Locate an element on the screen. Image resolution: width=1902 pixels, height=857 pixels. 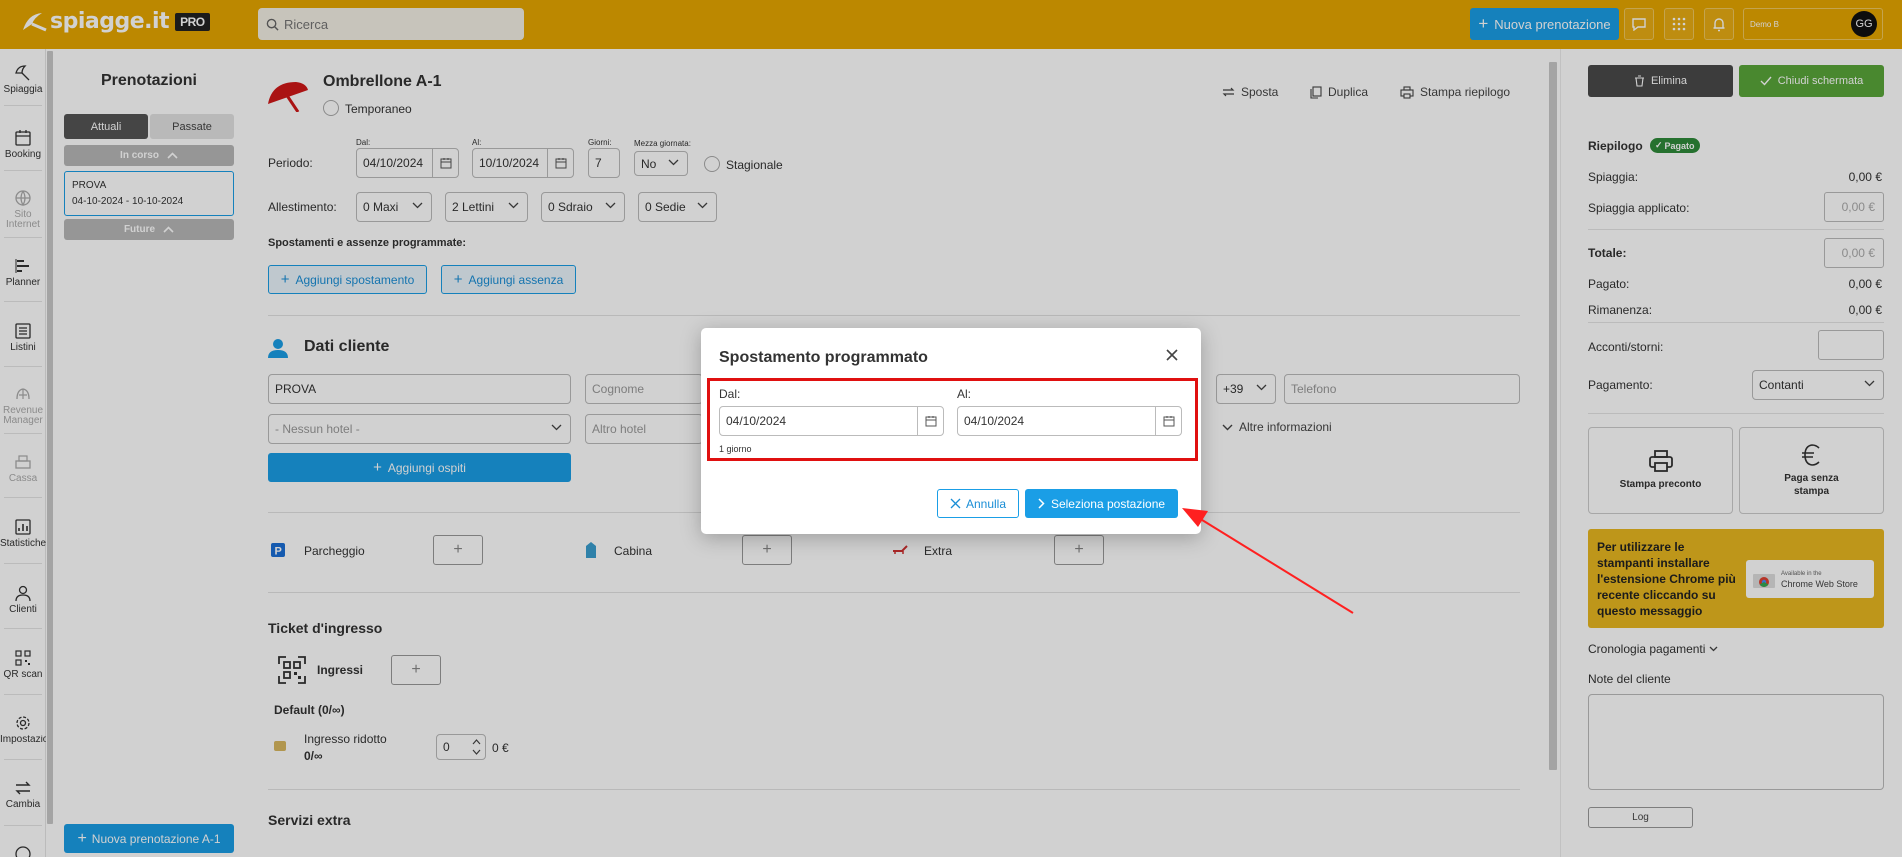
dialog-title: Spostamento programmato is located at coordinates (823, 357).